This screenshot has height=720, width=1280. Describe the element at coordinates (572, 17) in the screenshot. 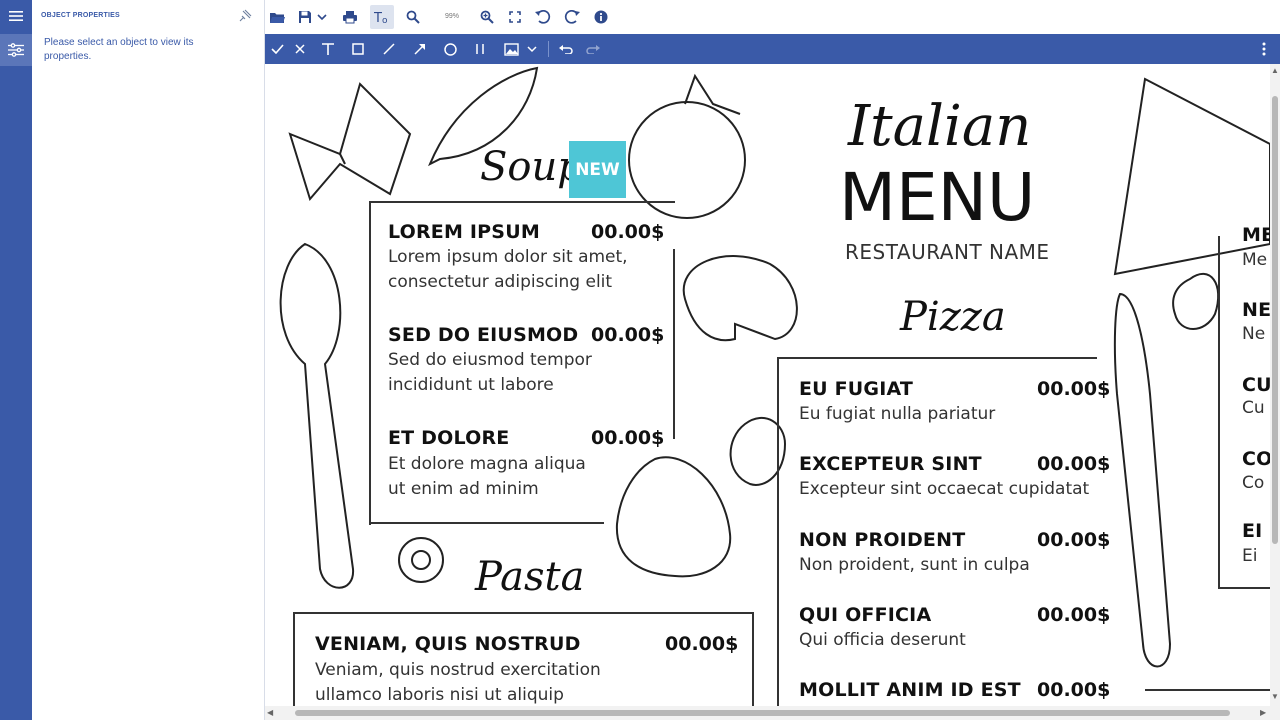

I see `rotate-right-icon` at that location.